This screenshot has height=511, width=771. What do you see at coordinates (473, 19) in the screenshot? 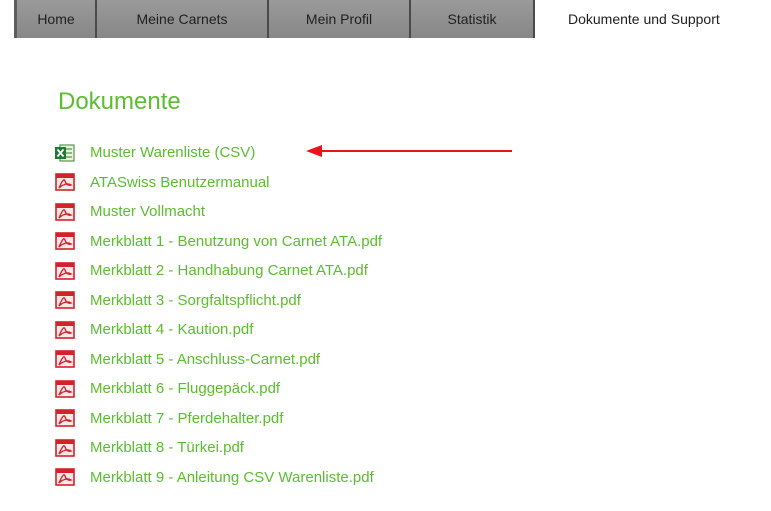
I see `tab-statistik: Statistik` at bounding box center [473, 19].